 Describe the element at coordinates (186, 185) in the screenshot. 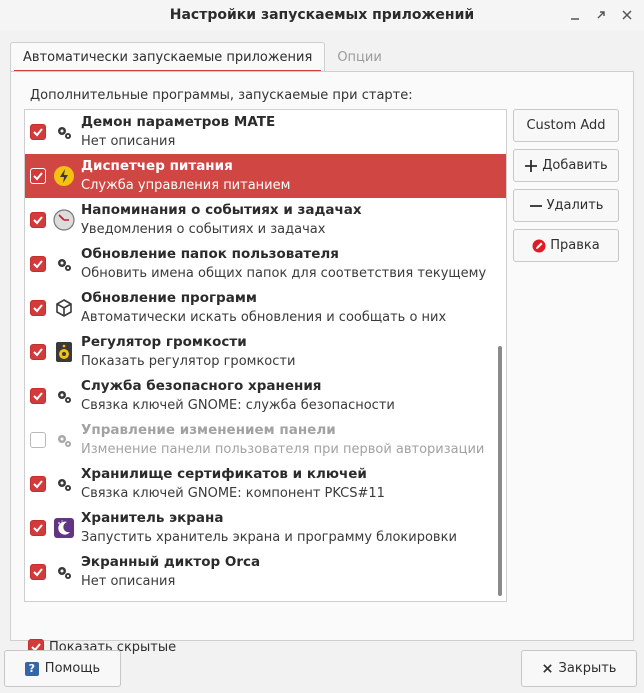

I see `program-description: Служба управления питанием` at that location.